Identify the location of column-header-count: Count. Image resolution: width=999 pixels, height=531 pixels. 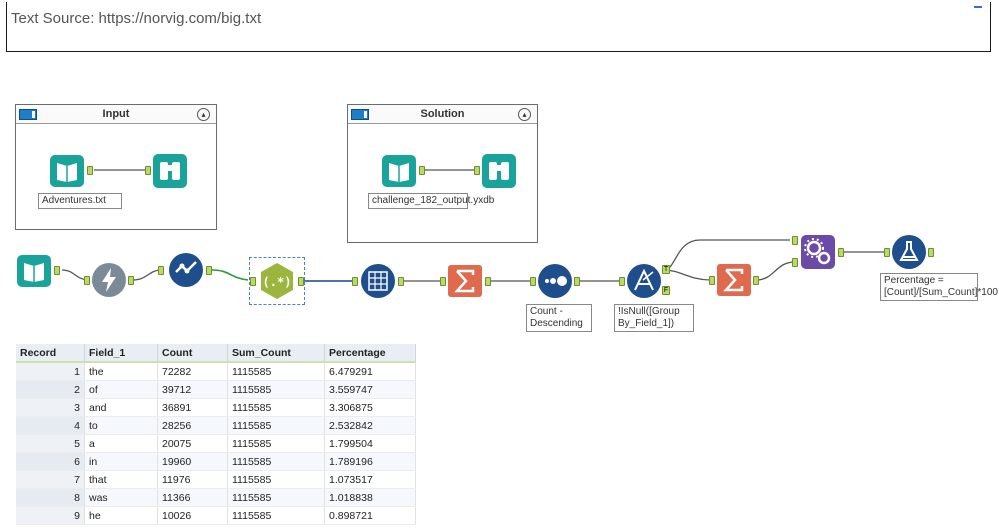
(192, 353).